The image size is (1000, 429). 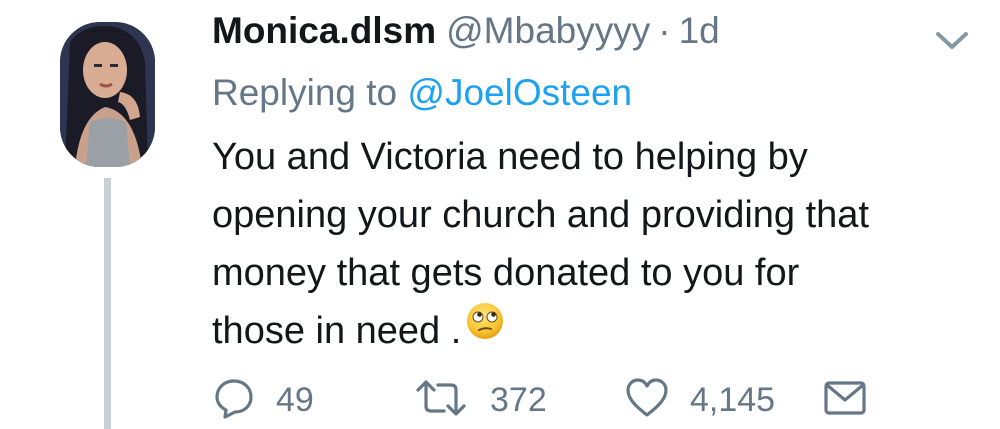 I want to click on thread-line, so click(x=107, y=303).